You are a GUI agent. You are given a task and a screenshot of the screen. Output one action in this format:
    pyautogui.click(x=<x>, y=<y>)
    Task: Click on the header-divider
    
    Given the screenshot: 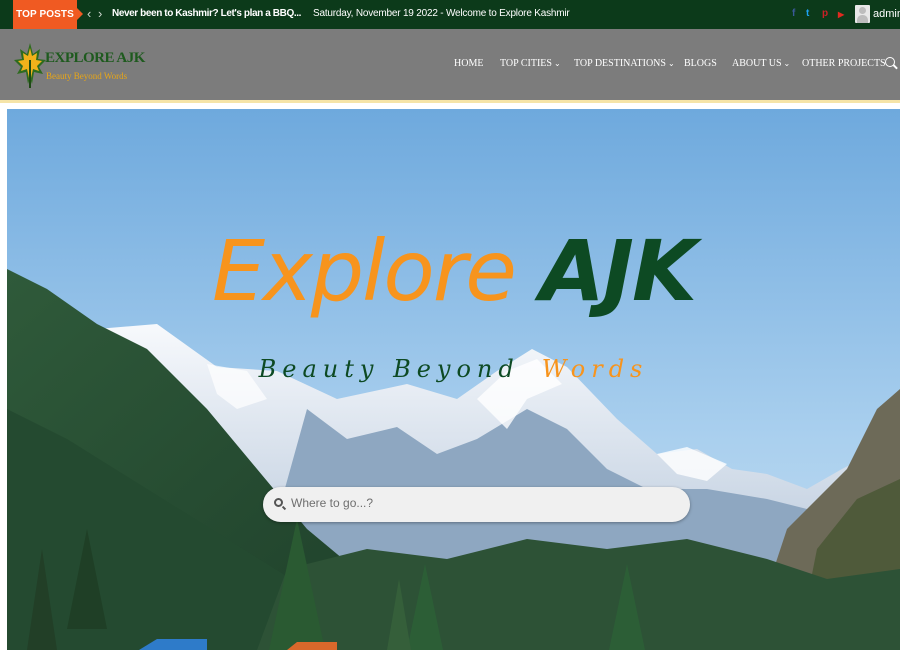 What is the action you would take?
    pyautogui.click(x=450, y=101)
    